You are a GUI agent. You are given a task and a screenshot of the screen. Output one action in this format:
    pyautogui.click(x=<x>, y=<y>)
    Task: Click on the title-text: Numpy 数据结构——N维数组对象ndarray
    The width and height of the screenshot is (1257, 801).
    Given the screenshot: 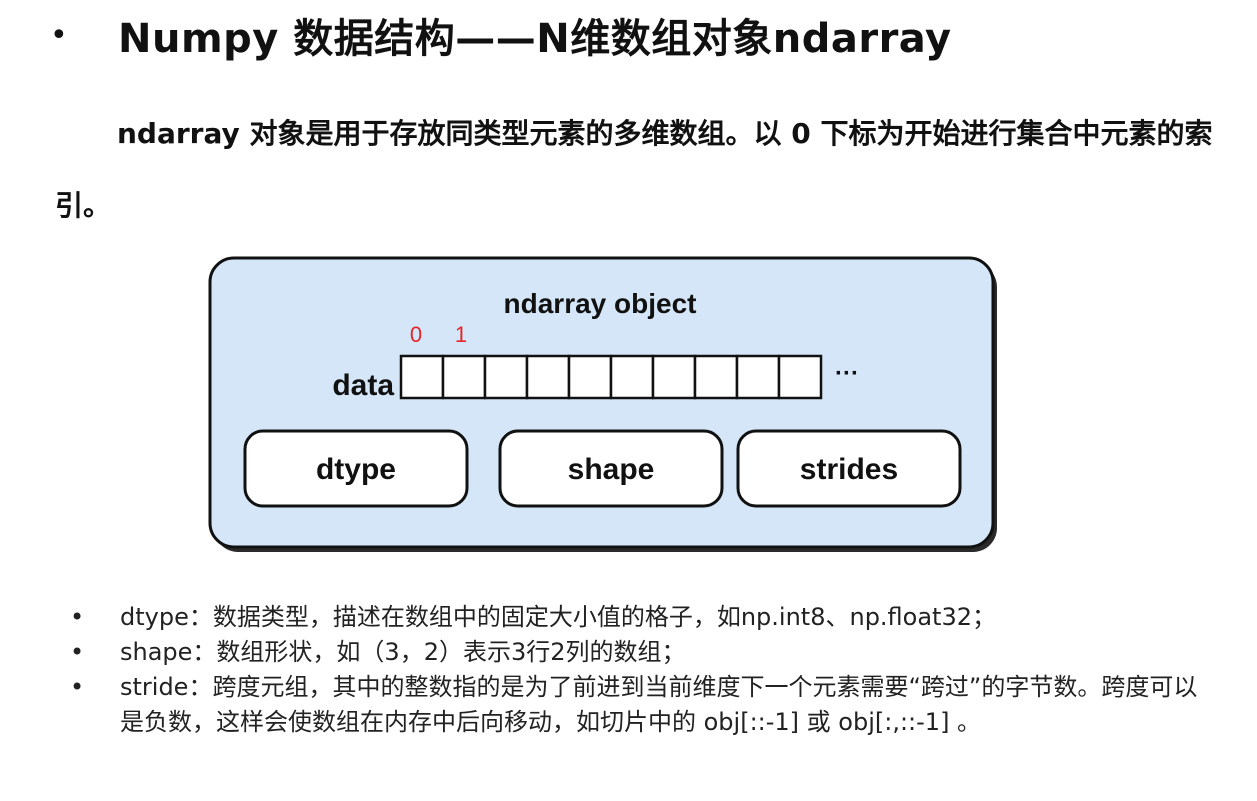 What is the action you would take?
    pyautogui.click(x=535, y=39)
    